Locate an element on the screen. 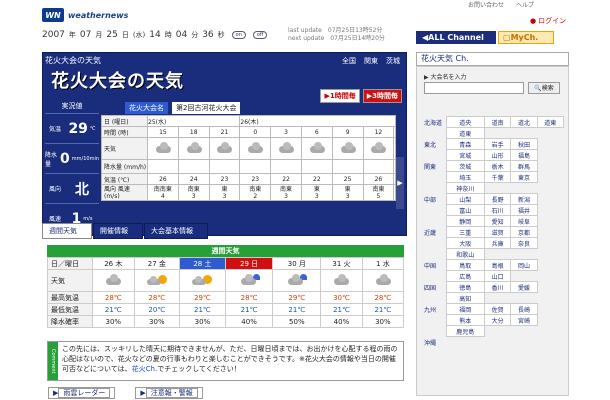 This screenshot has height=400, width=610. prefecture-link: 愛媛 is located at coordinates (524, 287).